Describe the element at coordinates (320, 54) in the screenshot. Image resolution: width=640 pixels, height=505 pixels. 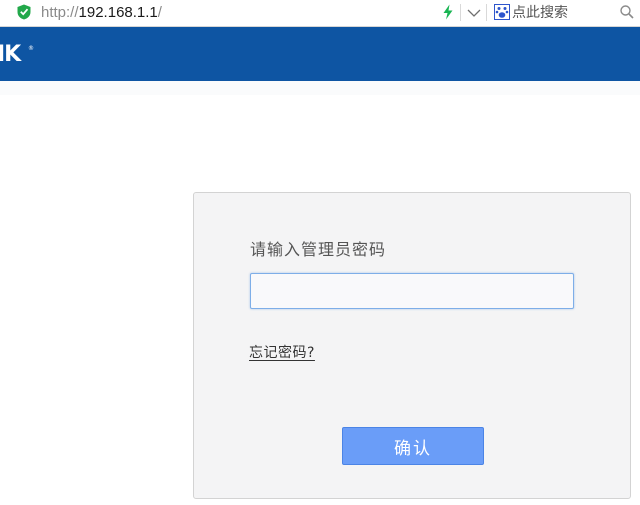
I see `header-banner: IK ®` at that location.